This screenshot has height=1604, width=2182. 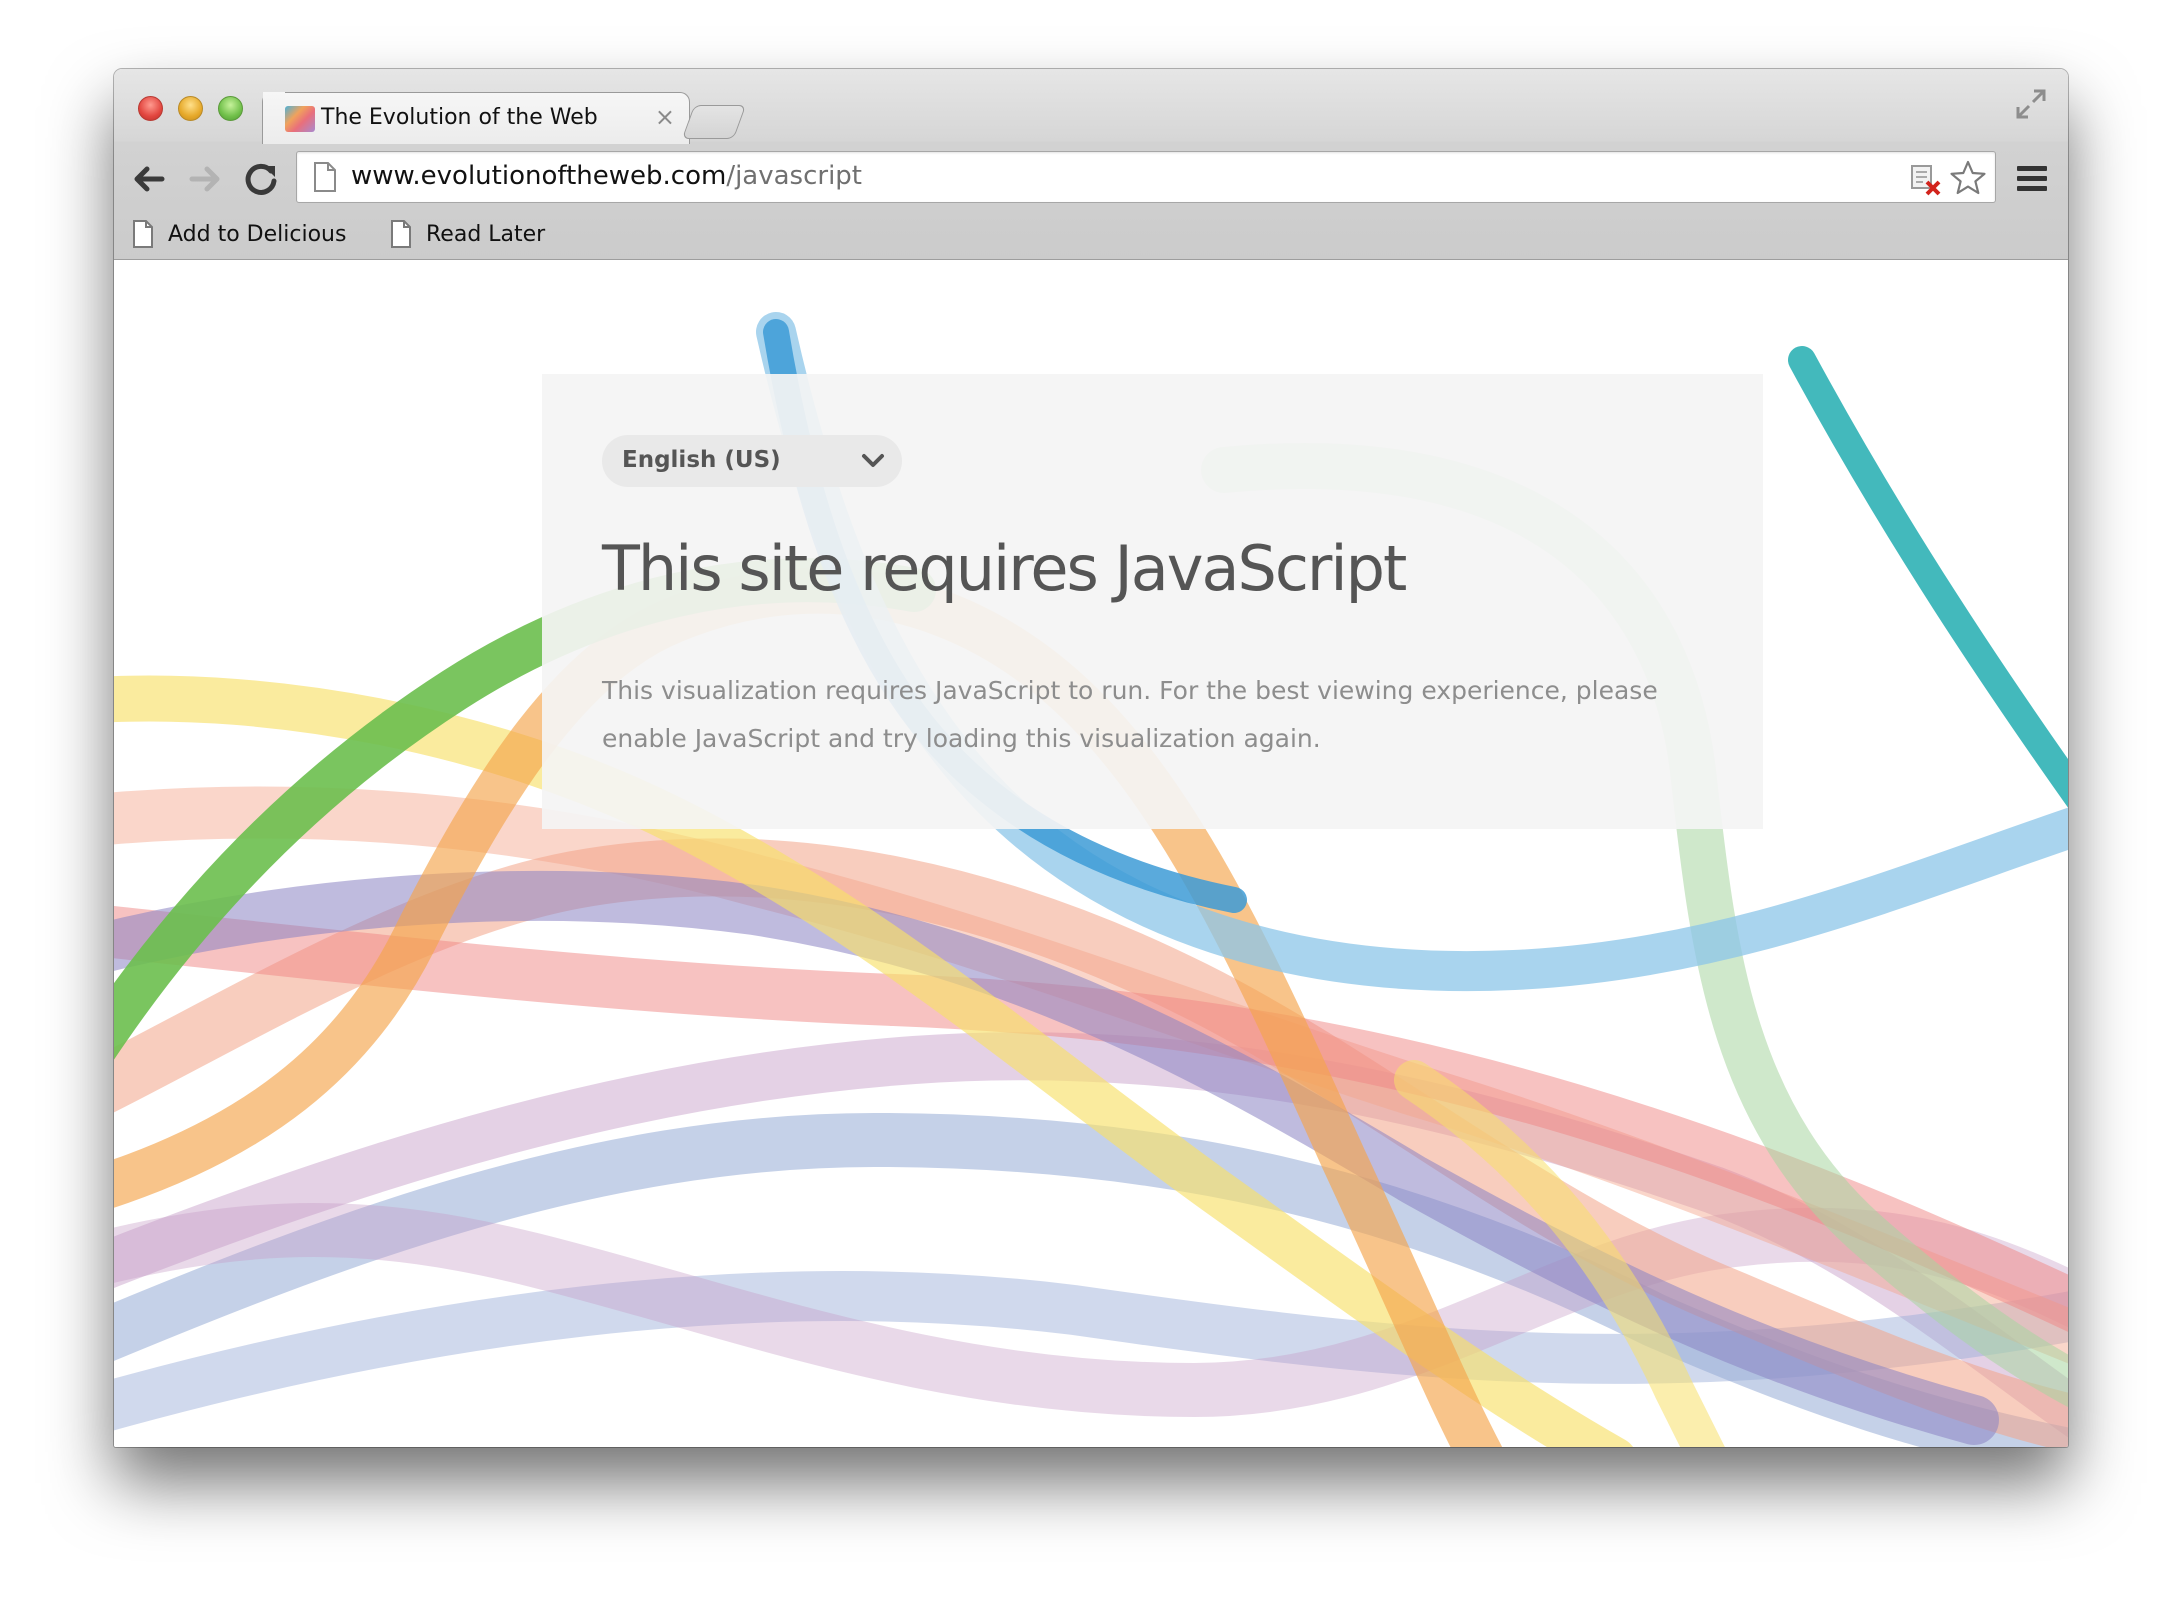 What do you see at coordinates (701, 460) in the screenshot?
I see `language-select-value: English (US)` at bounding box center [701, 460].